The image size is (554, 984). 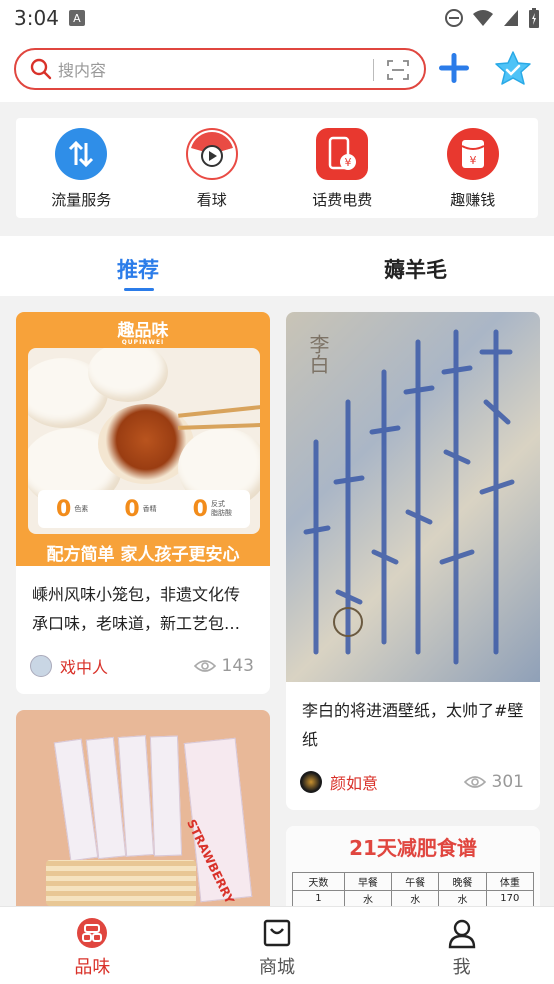 What do you see at coordinates (237, 666) in the screenshot?
I see `view-count-value: 143` at bounding box center [237, 666].